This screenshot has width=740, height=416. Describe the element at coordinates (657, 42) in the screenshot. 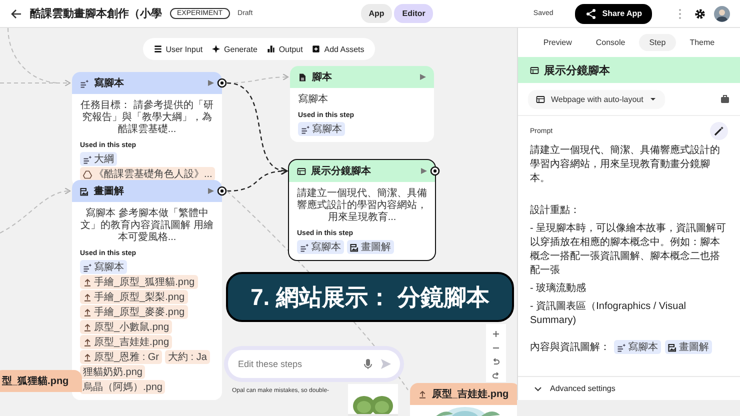

I see `panel-tab: Step` at that location.